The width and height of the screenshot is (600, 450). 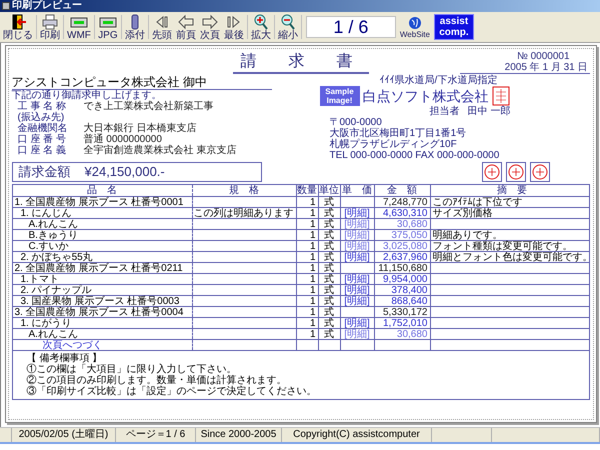 What do you see at coordinates (402, 190) in the screenshot?
I see `column-header: 金 額` at bounding box center [402, 190].